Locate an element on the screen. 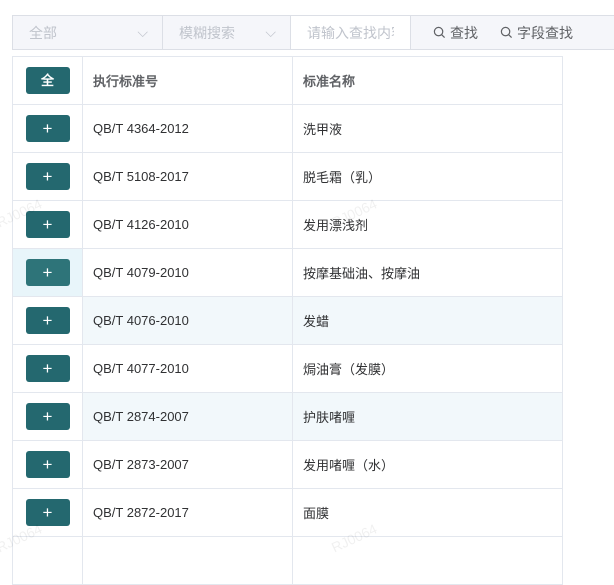 The width and height of the screenshot is (614, 585). table-row: + QB/T 4079-2010 按摩基础油、按摩油 is located at coordinates (298, 272).